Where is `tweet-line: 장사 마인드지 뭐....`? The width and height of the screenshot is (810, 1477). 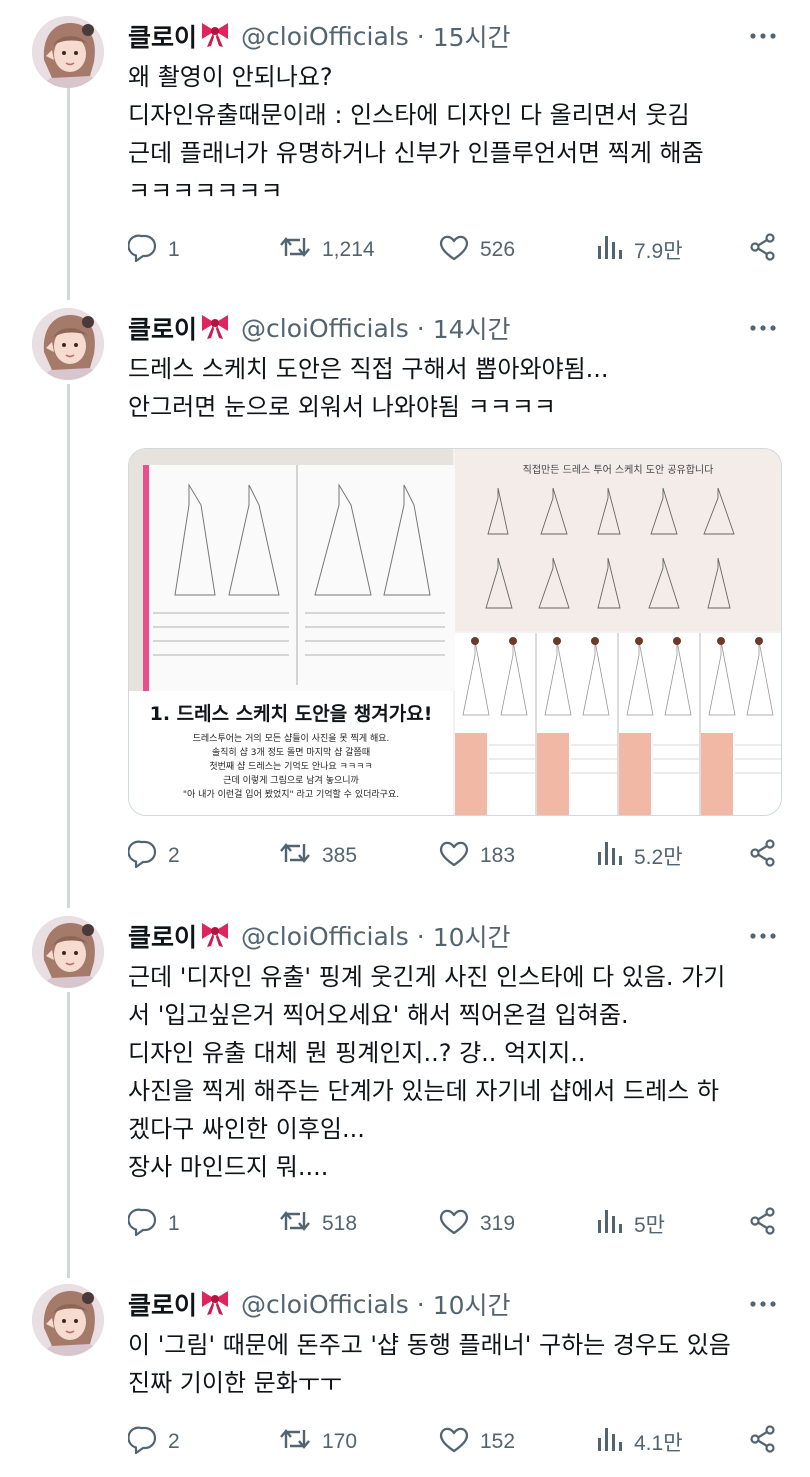
tweet-line: 장사 마인드지 뭐.... is located at coordinates (228, 1167).